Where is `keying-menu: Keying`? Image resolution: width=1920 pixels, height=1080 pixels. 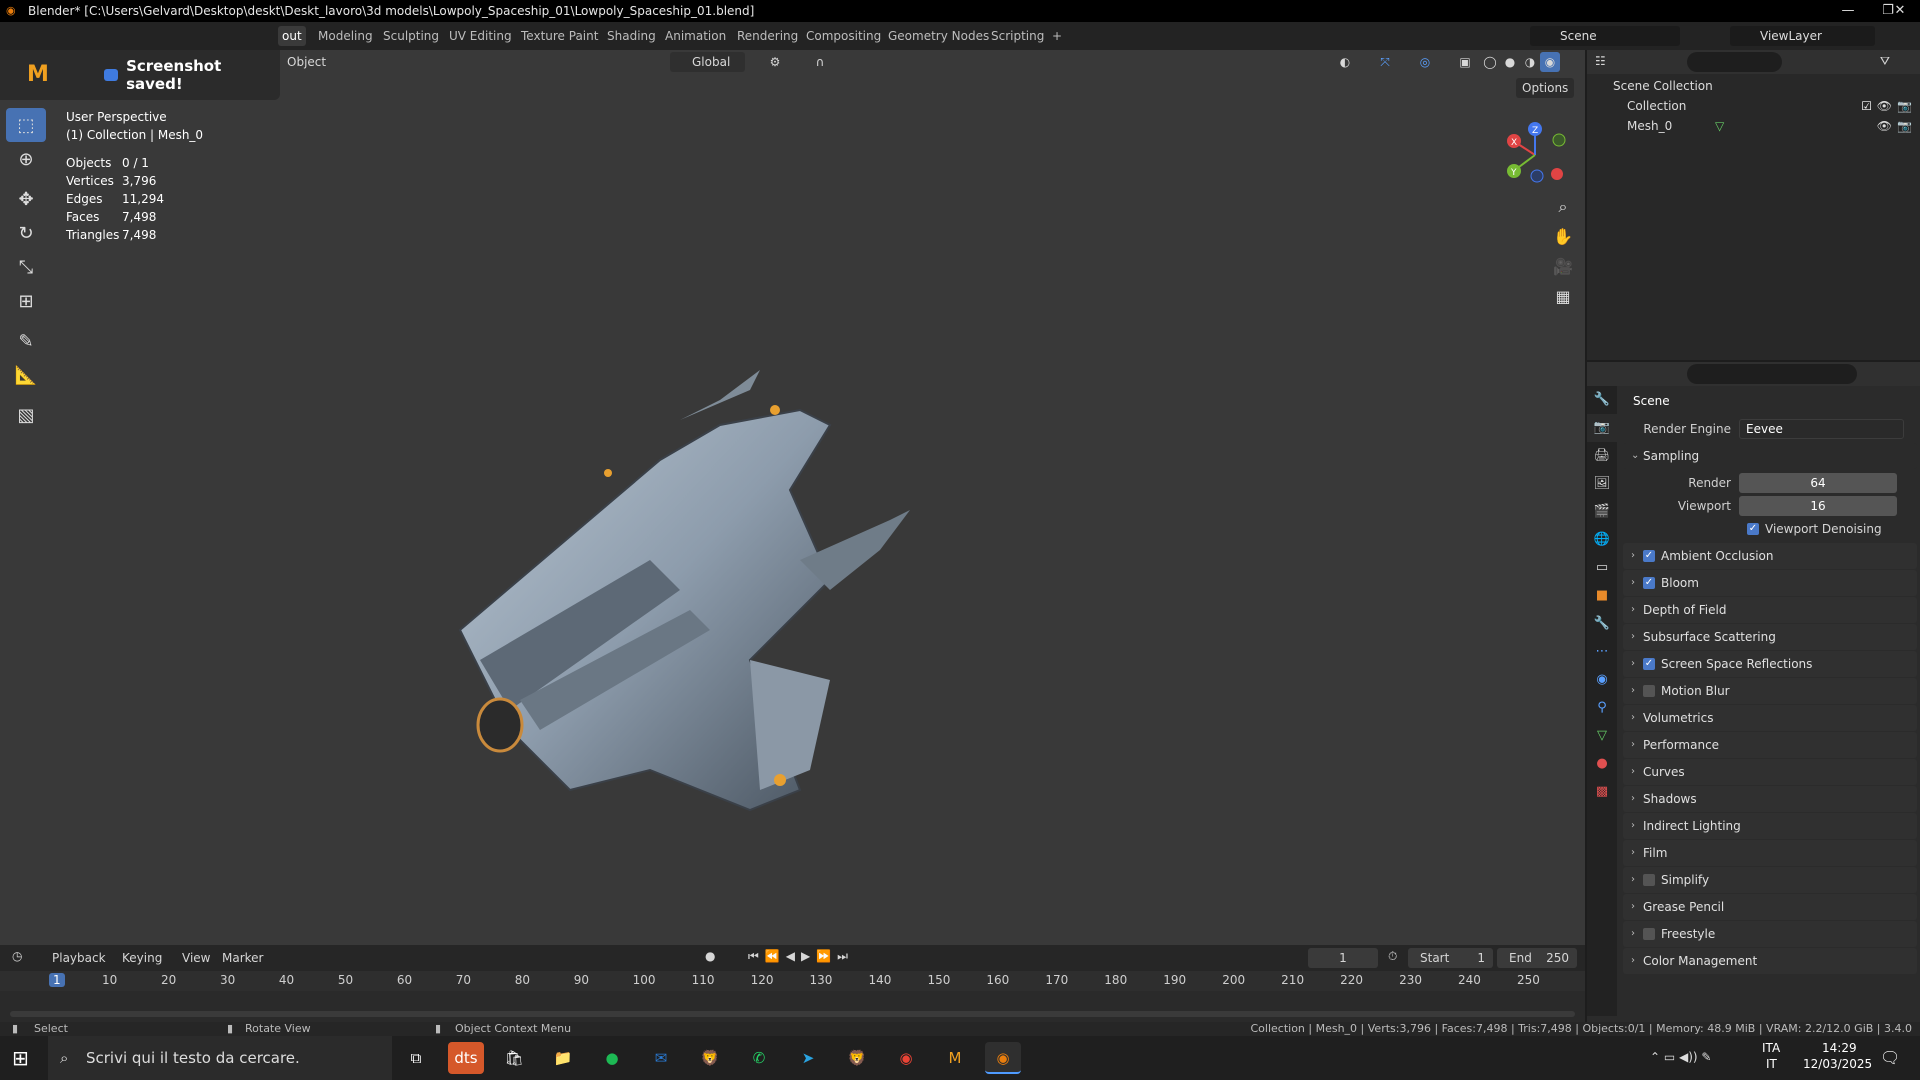
keying-menu: Keying is located at coordinates (142, 958).